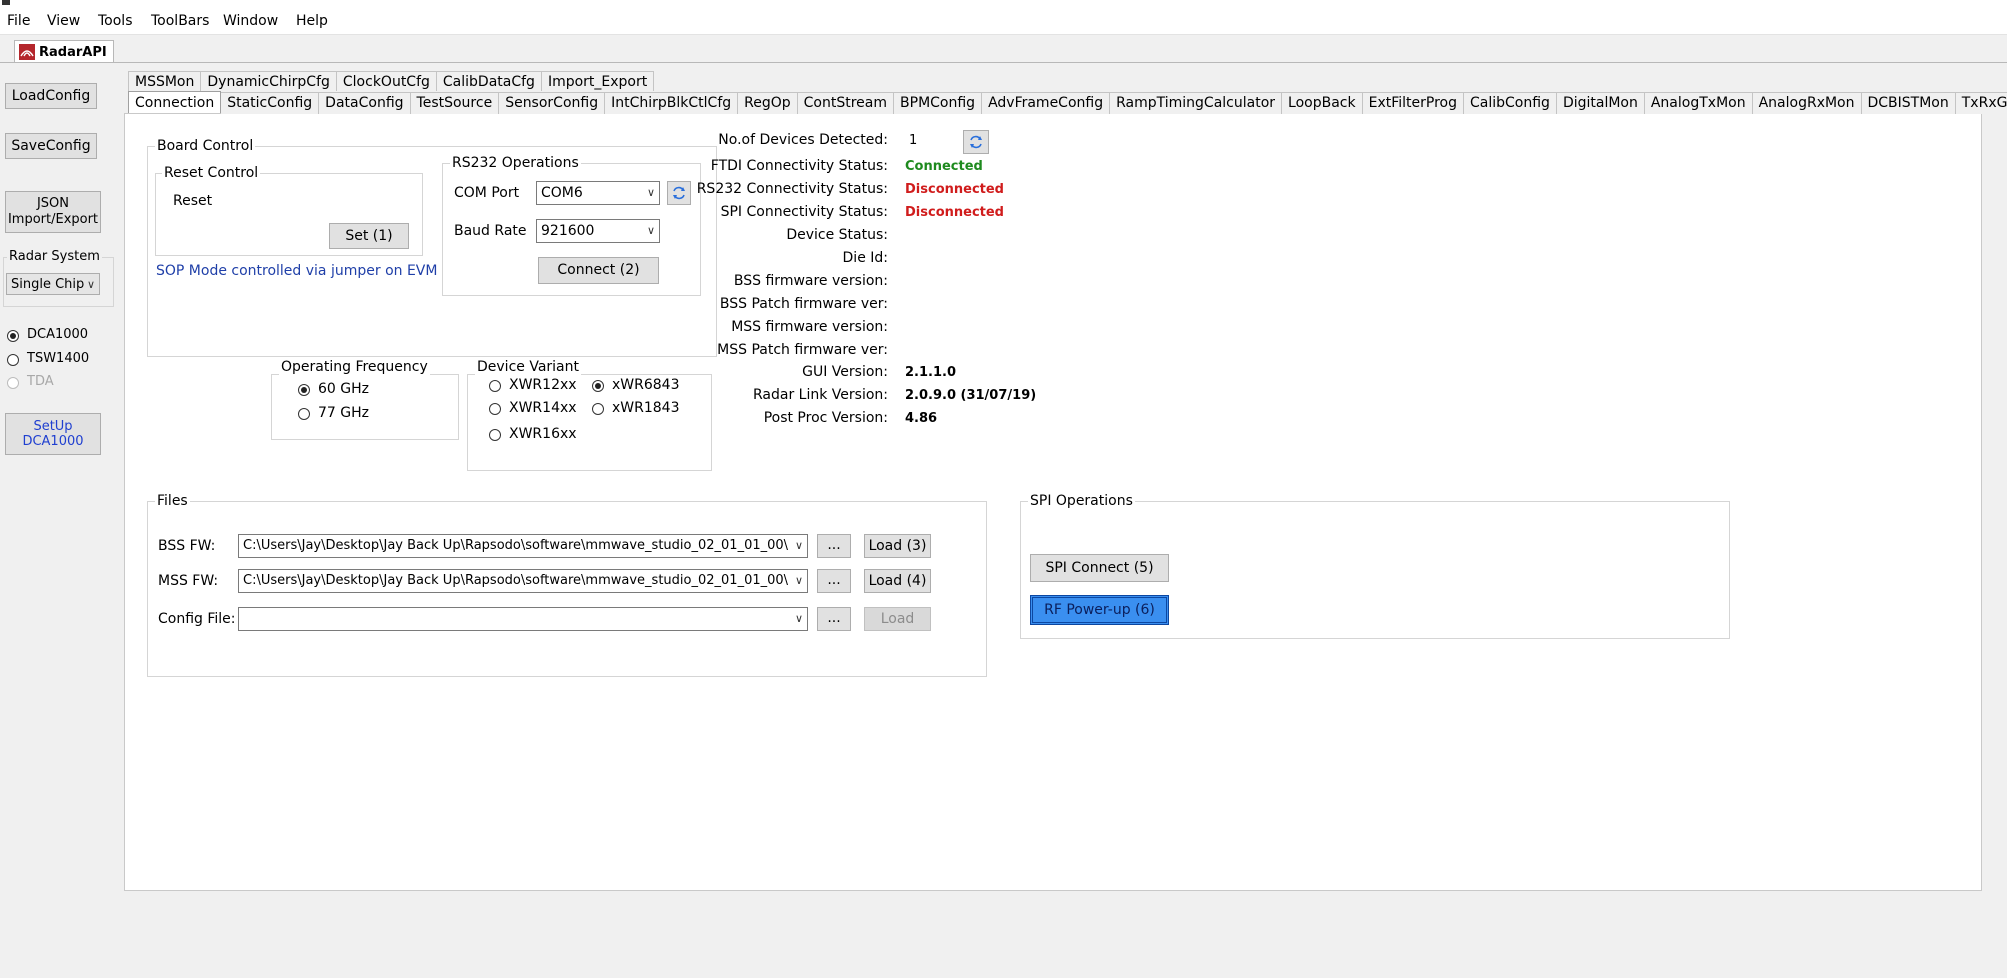  Describe the element at coordinates (1081, 501) in the screenshot. I see `spi-operations-title: SPI Operations` at that location.